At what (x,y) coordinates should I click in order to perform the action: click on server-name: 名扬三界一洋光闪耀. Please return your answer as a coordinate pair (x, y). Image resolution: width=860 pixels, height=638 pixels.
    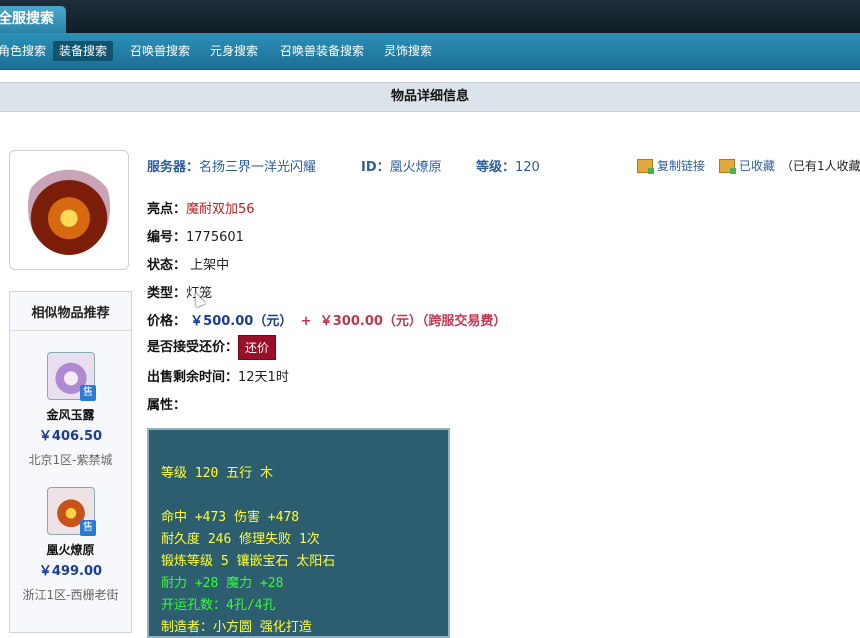
    Looking at the image, I should click on (258, 167).